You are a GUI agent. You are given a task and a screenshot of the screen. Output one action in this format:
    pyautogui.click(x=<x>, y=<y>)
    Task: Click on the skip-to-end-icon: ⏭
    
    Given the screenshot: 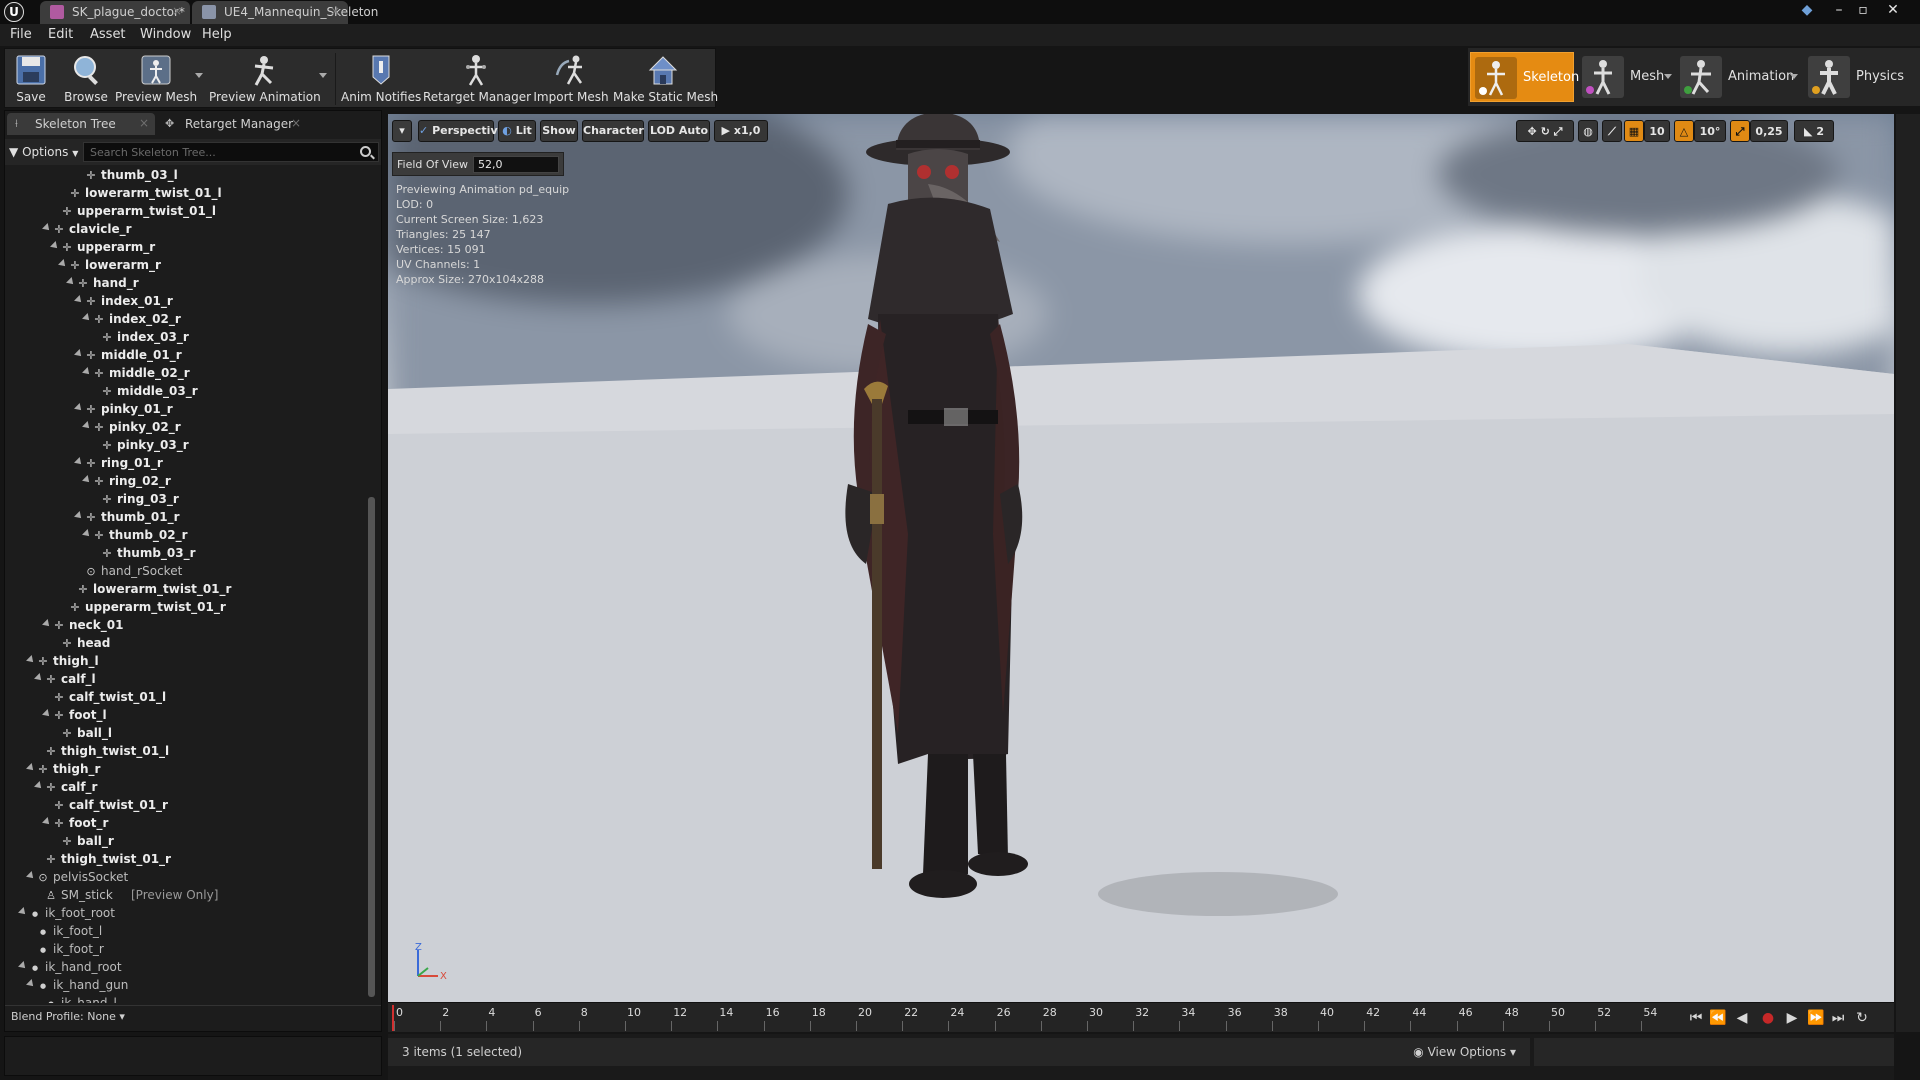 What is the action you would take?
    pyautogui.click(x=1838, y=1018)
    